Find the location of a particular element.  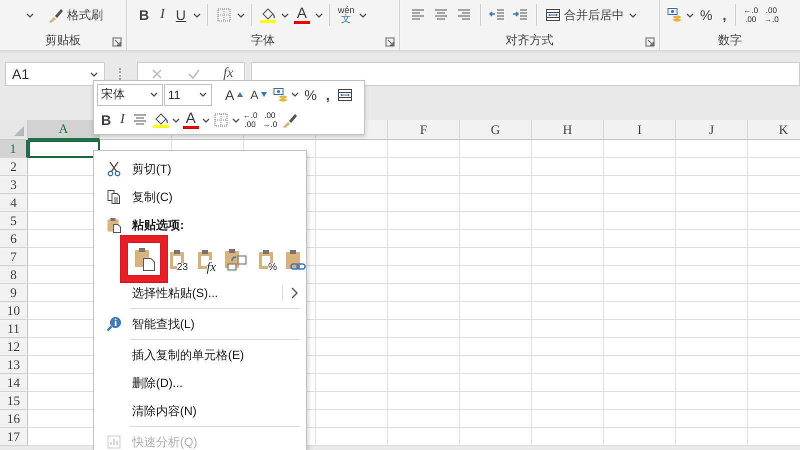

name-box: A1 is located at coordinates (55, 74).